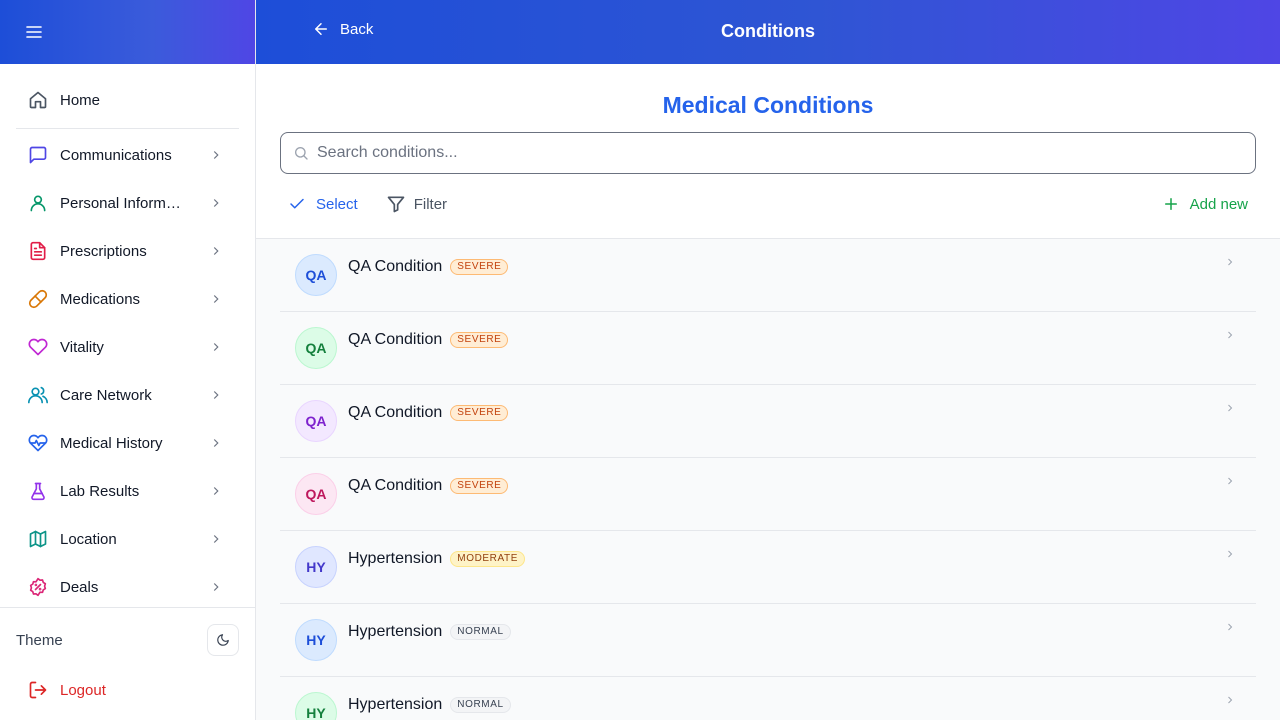 The width and height of the screenshot is (1280, 720). I want to click on pill-icon, so click(38, 299).